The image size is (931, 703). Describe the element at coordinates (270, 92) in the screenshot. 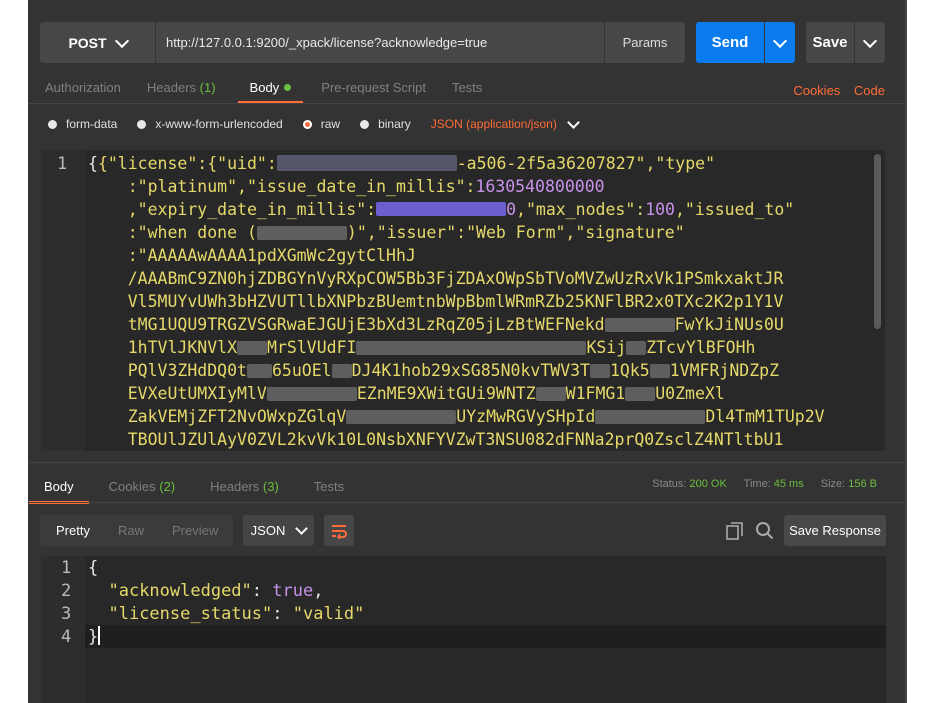

I see `tab-body: Body` at that location.